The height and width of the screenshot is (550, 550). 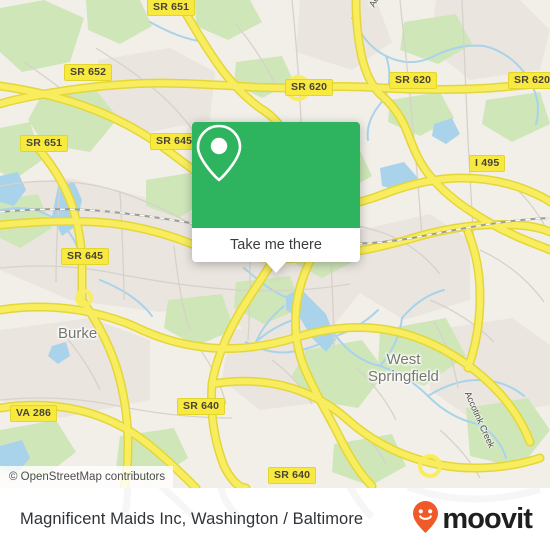 I want to click on road-shield-i-495: I 495, so click(x=487, y=163).